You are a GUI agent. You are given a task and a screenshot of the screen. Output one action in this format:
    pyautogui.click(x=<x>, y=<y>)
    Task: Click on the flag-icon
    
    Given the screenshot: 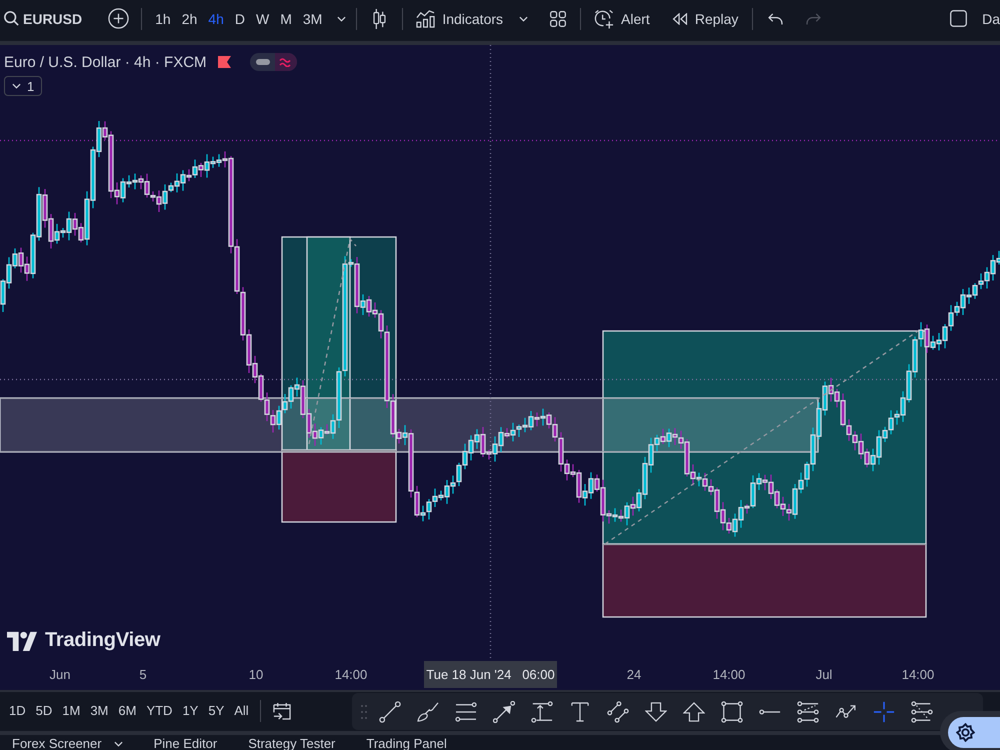 What is the action you would take?
    pyautogui.click(x=224, y=62)
    